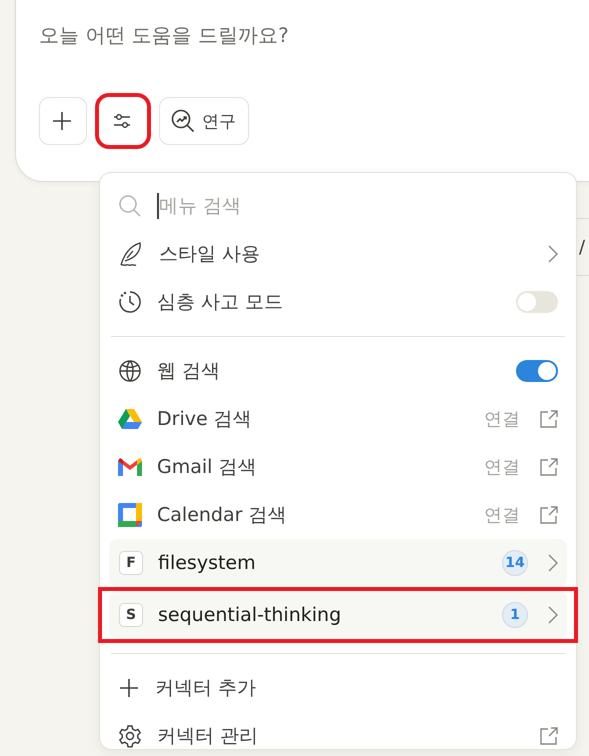 The height and width of the screenshot is (756, 589). What do you see at coordinates (515, 615) in the screenshot?
I see `count-badge: 1` at bounding box center [515, 615].